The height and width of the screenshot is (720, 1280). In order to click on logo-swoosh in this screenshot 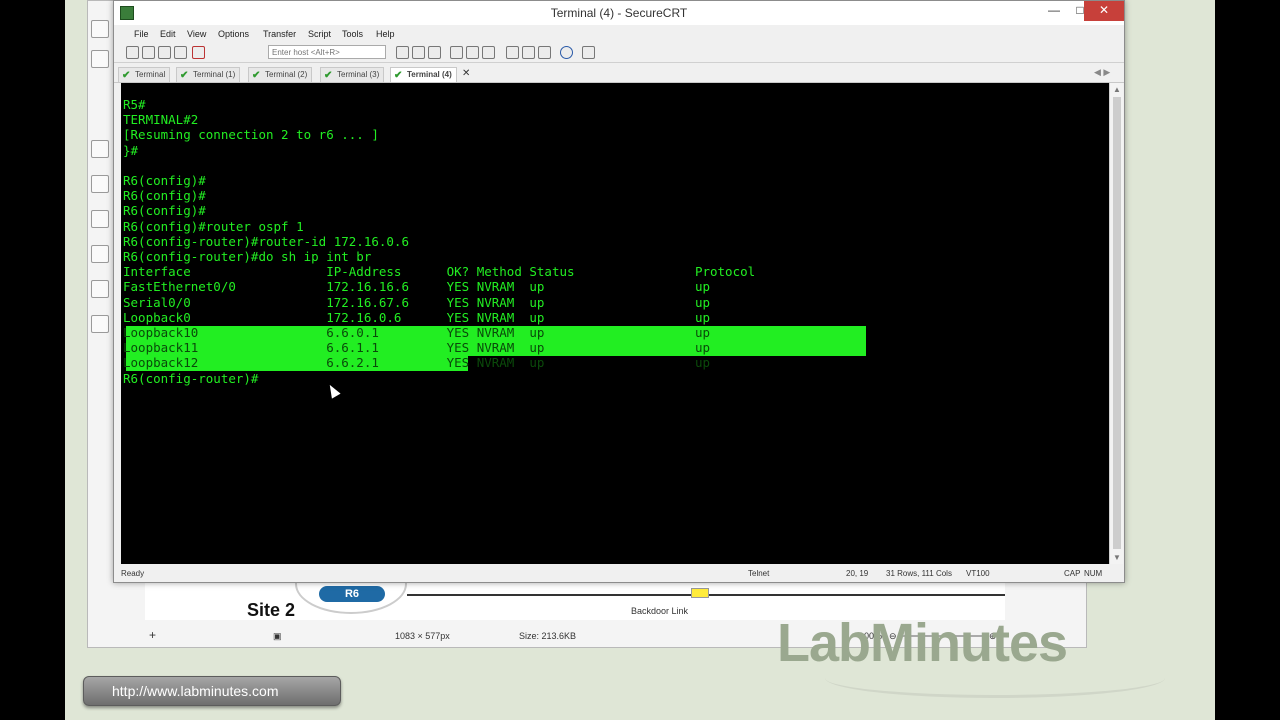, I will do `click(995, 678)`.